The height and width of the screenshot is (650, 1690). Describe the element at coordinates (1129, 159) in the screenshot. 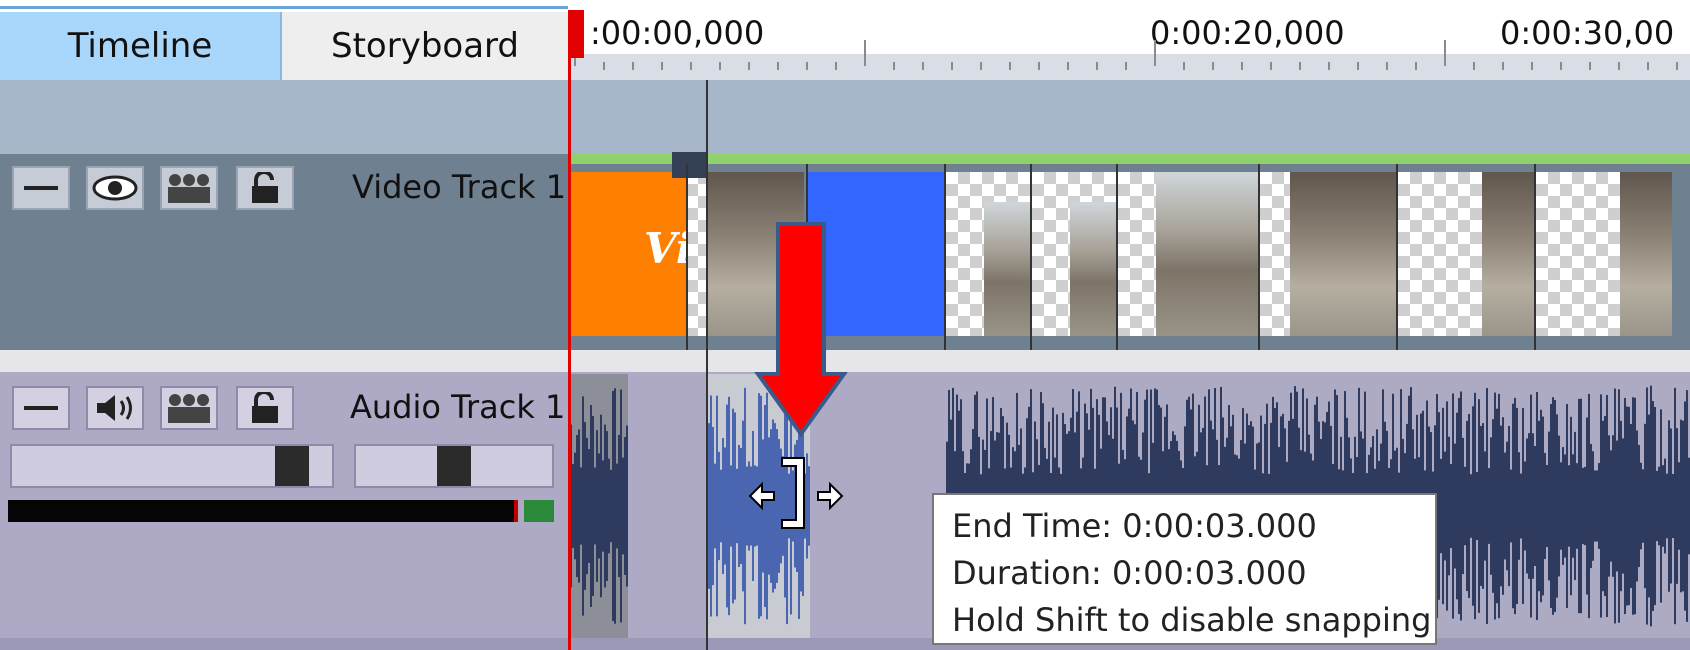

I see `clip-green-bar` at that location.